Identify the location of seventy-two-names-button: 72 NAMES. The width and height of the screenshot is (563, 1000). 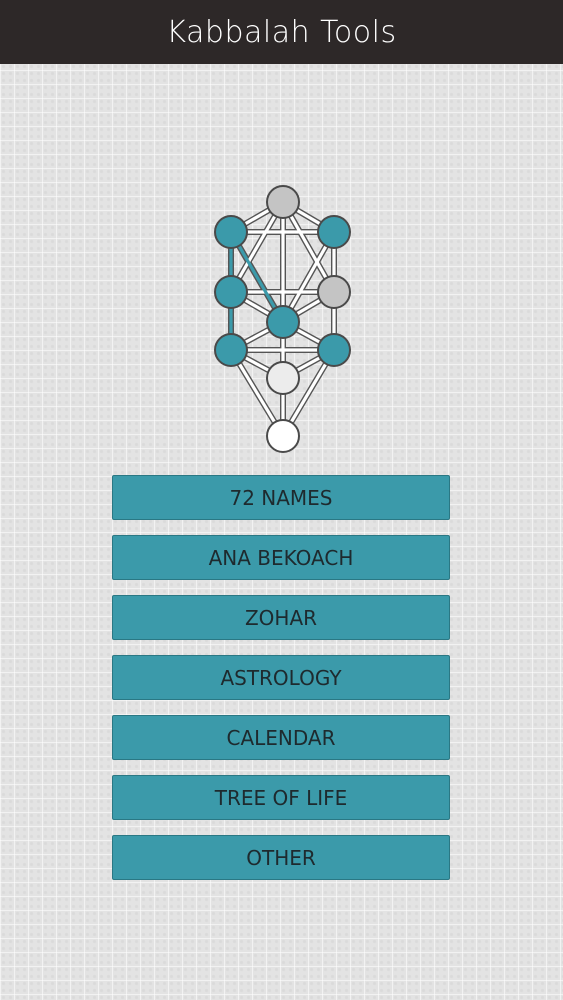
(281, 497).